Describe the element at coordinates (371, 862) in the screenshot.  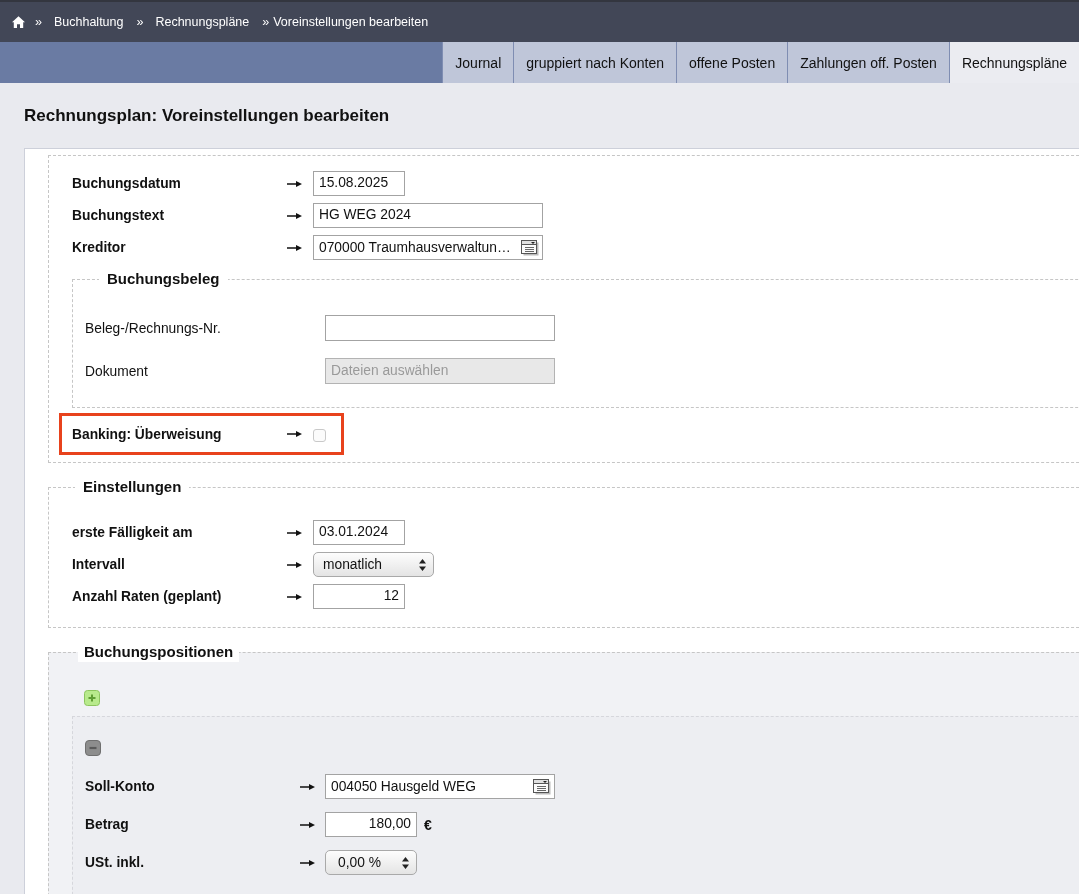
I see `dropdown: 0,00 %` at that location.